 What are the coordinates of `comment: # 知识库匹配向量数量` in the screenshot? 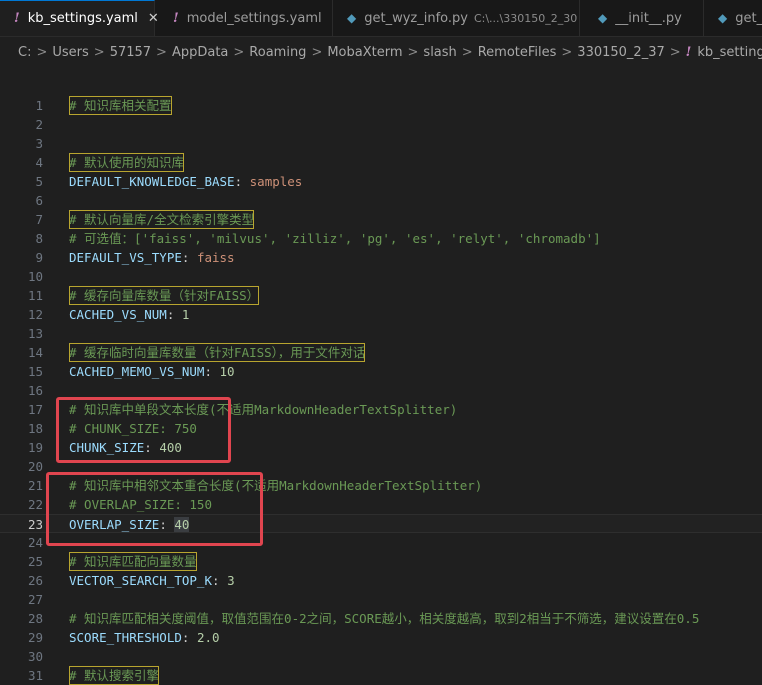 It's located at (133, 561).